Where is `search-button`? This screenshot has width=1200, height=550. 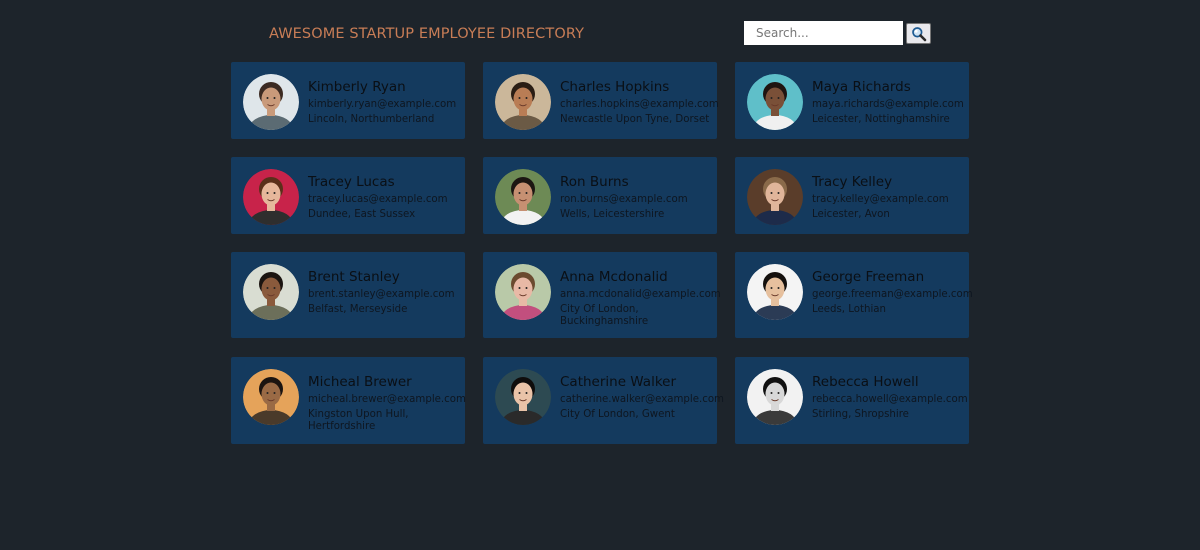 search-button is located at coordinates (918, 33).